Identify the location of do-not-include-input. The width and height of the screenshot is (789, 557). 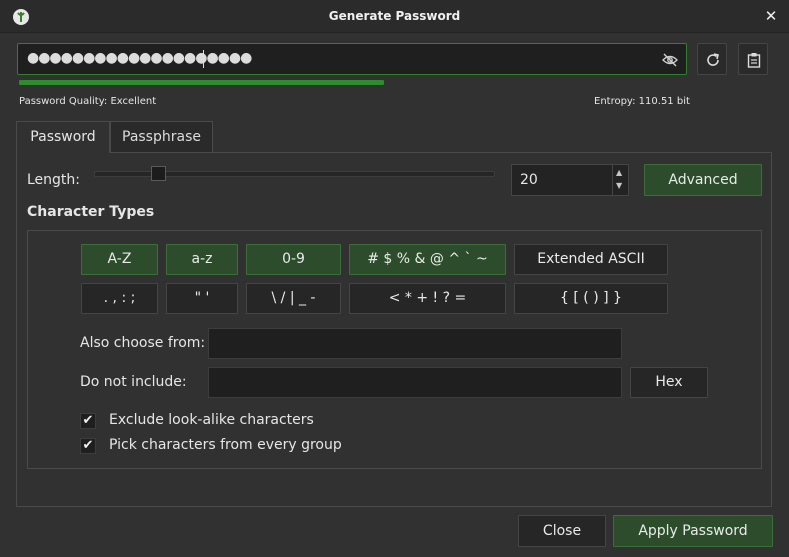
(415, 382).